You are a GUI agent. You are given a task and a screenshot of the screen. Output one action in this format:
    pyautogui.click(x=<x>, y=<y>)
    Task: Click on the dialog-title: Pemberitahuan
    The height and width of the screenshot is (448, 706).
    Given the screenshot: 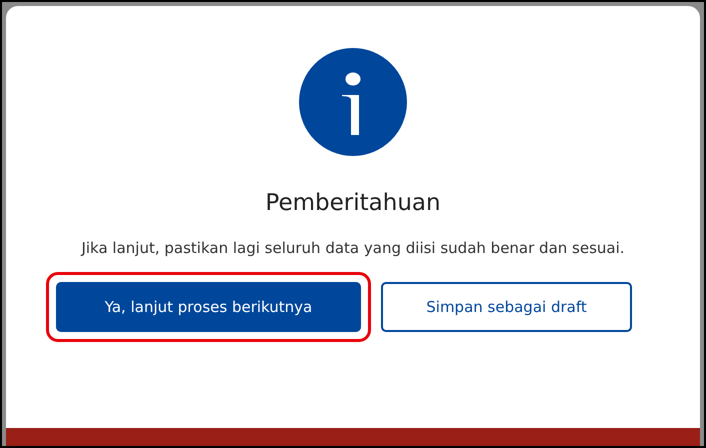 What is the action you would take?
    pyautogui.click(x=353, y=203)
    